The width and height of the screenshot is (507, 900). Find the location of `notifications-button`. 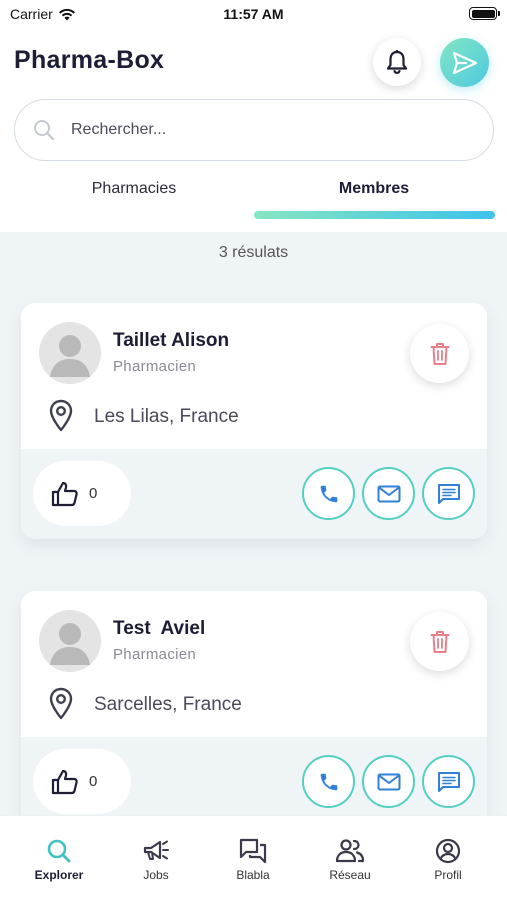

notifications-button is located at coordinates (397, 62).